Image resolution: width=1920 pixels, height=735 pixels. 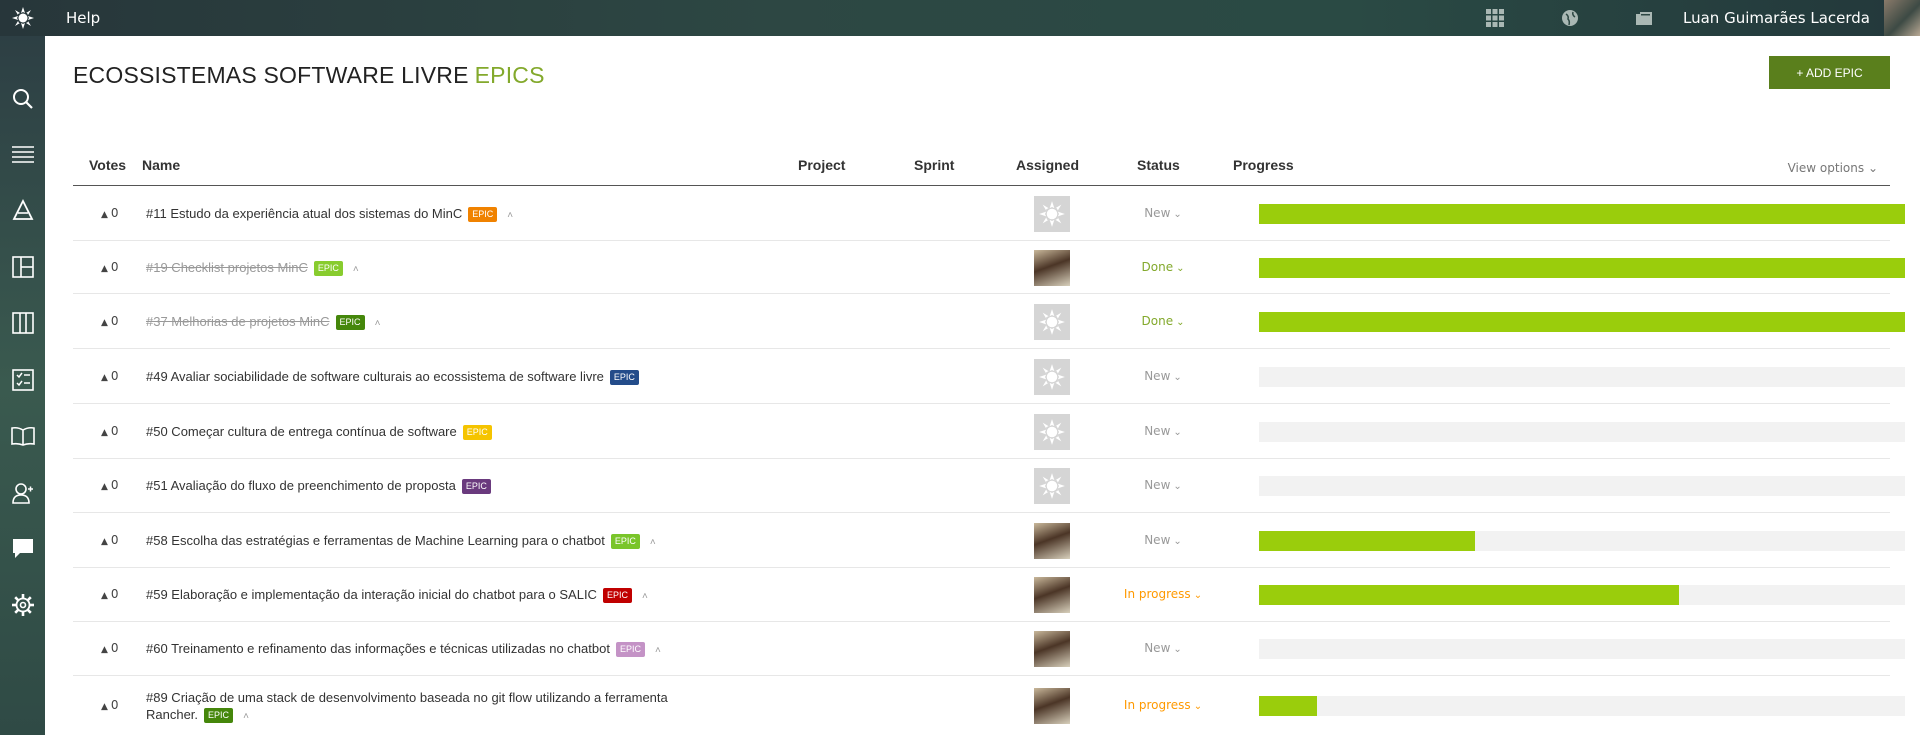 I want to click on view-options-dropdown: View options ⌄, so click(x=1833, y=168).